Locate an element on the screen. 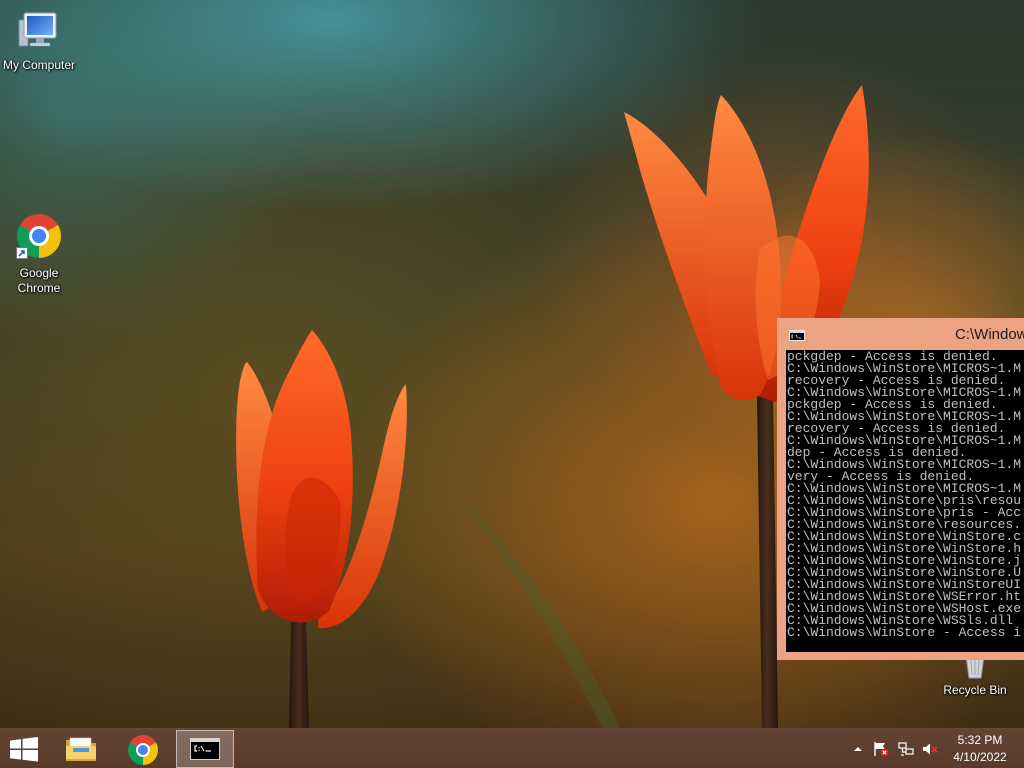 This screenshot has height=768, width=1024. start-button is located at coordinates (24, 749).